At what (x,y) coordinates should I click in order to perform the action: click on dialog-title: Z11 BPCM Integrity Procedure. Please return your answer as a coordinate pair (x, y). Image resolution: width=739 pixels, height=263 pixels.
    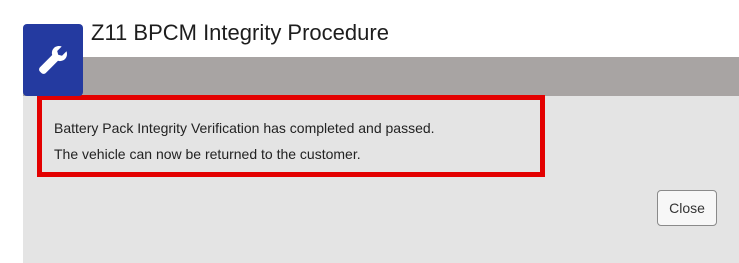
    Looking at the image, I should click on (240, 32).